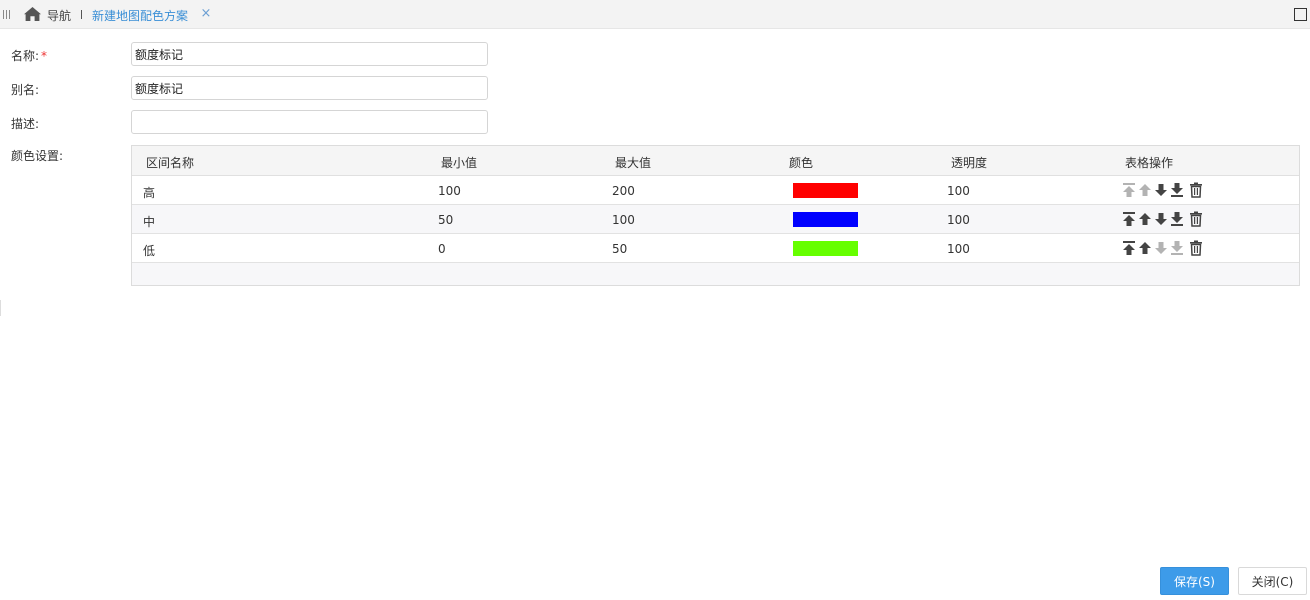 This screenshot has height=600, width=1310. Describe the element at coordinates (206, 14) in the screenshot. I see `close-tab-icon: ×` at that location.